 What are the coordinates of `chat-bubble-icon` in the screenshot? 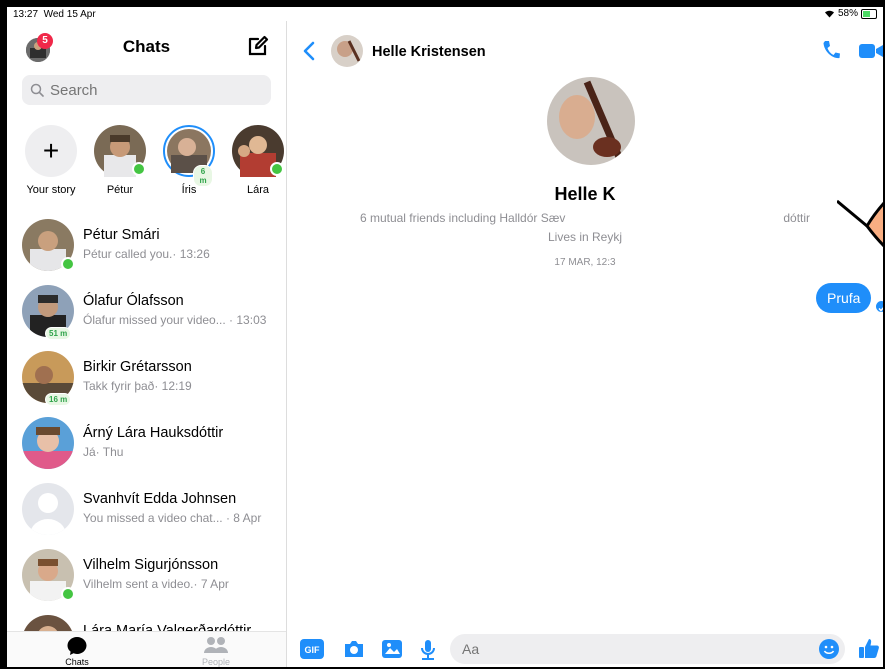 It's located at (77, 646).